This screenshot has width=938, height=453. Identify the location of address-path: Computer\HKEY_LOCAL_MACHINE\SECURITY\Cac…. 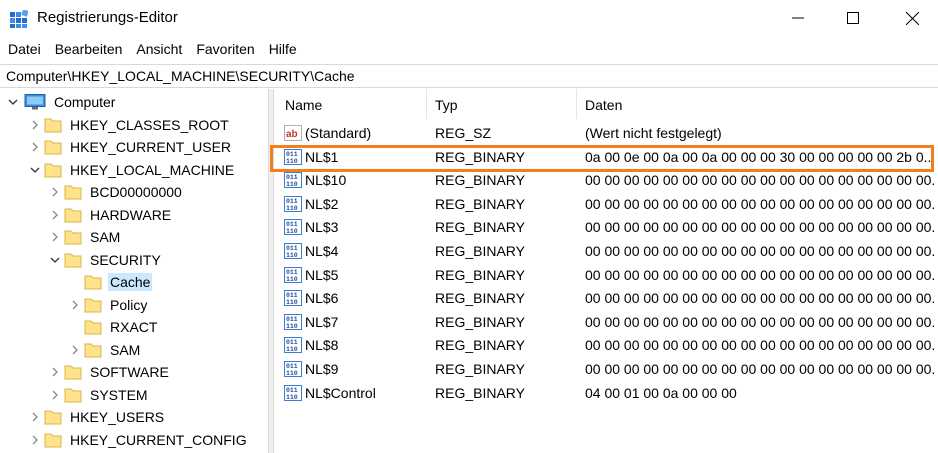
(180, 76).